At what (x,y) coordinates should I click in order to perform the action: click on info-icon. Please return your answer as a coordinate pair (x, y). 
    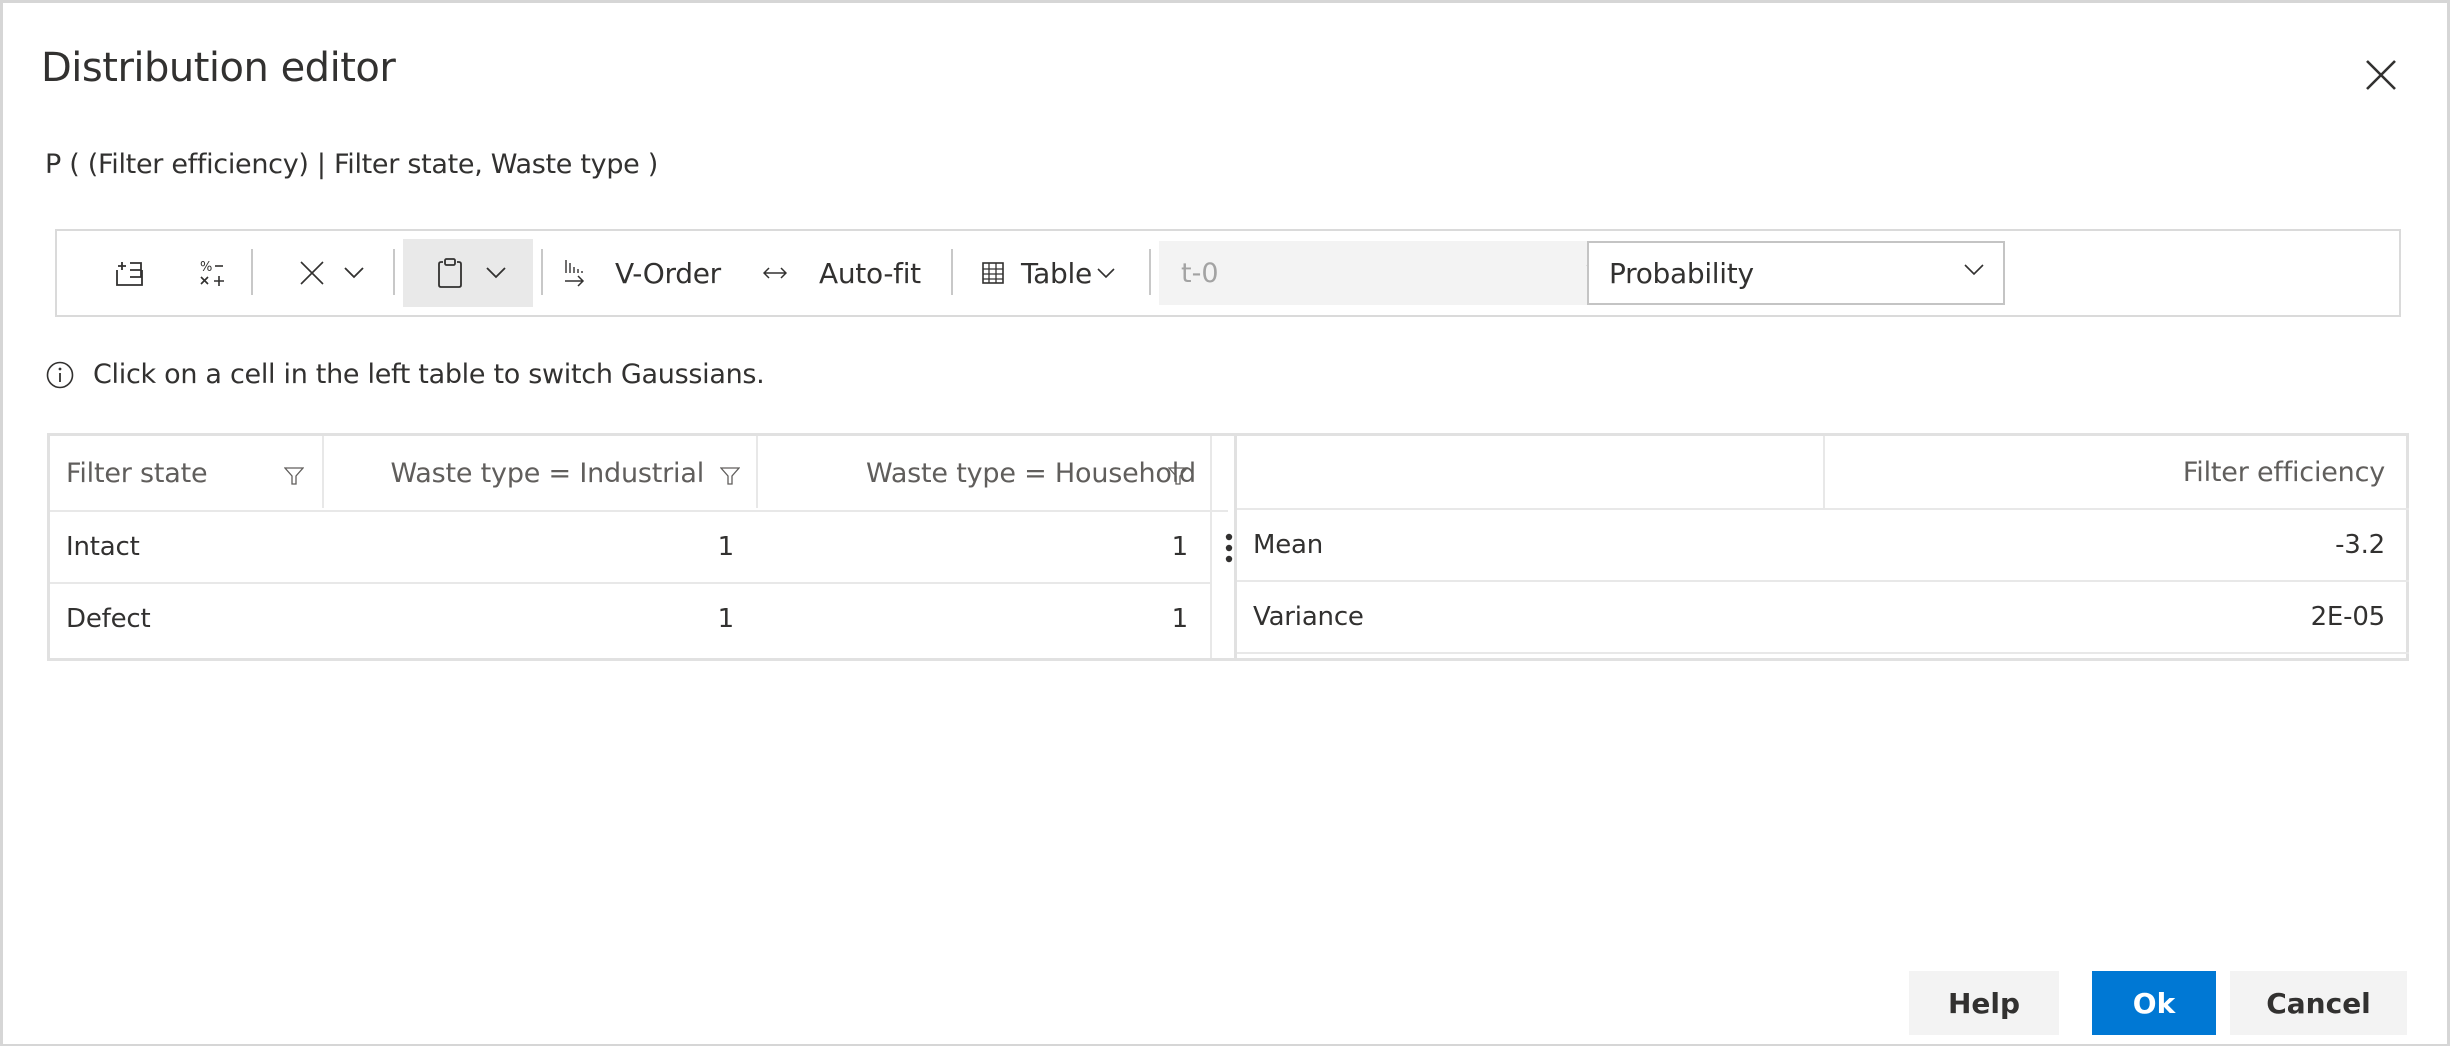
    Looking at the image, I should click on (60, 374).